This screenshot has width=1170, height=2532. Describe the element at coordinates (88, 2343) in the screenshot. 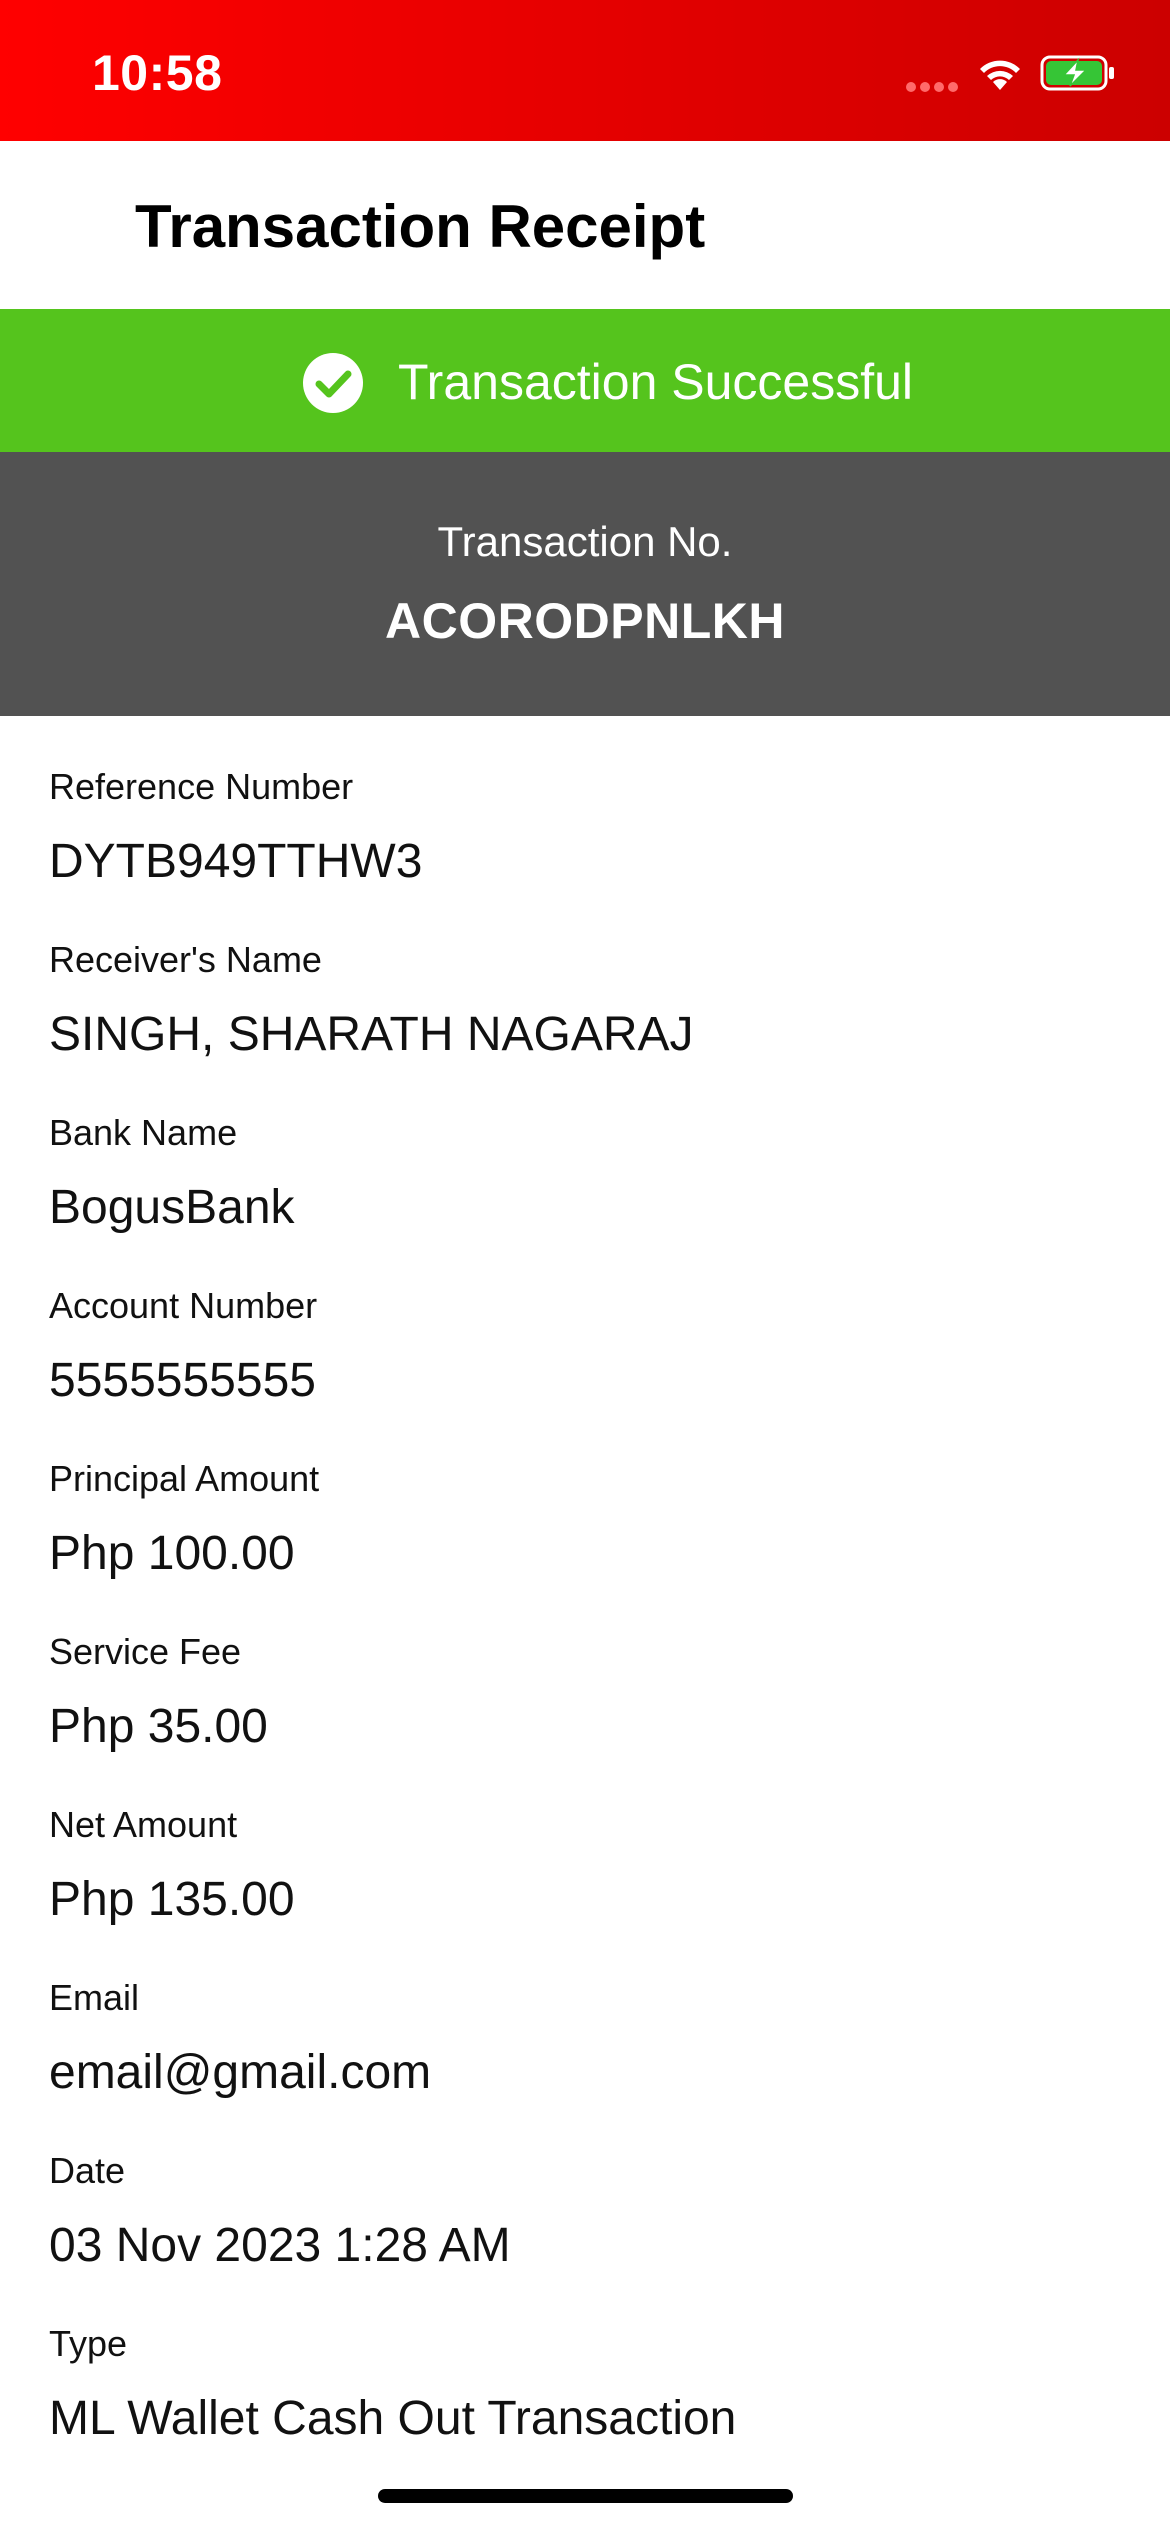

I see `field-label: Type` at that location.